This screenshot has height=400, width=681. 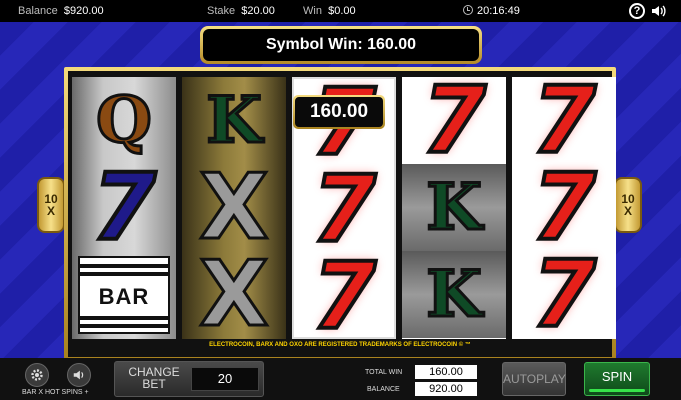 I want to click on reel-1: Q 7 BAR, so click(x=124, y=208).